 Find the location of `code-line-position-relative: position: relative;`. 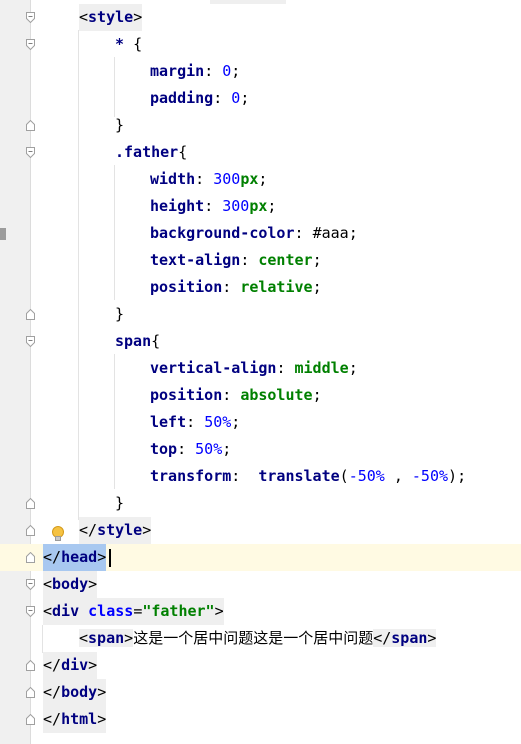

code-line-position-relative: position: relative; is located at coordinates (260, 287).